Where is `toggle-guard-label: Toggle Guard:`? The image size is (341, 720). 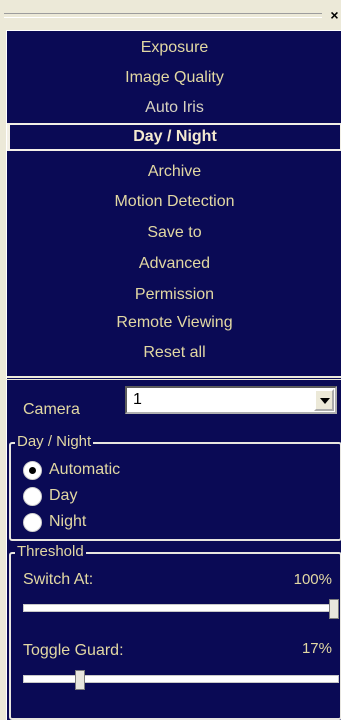 toggle-guard-label: Toggle Guard: is located at coordinates (73, 650).